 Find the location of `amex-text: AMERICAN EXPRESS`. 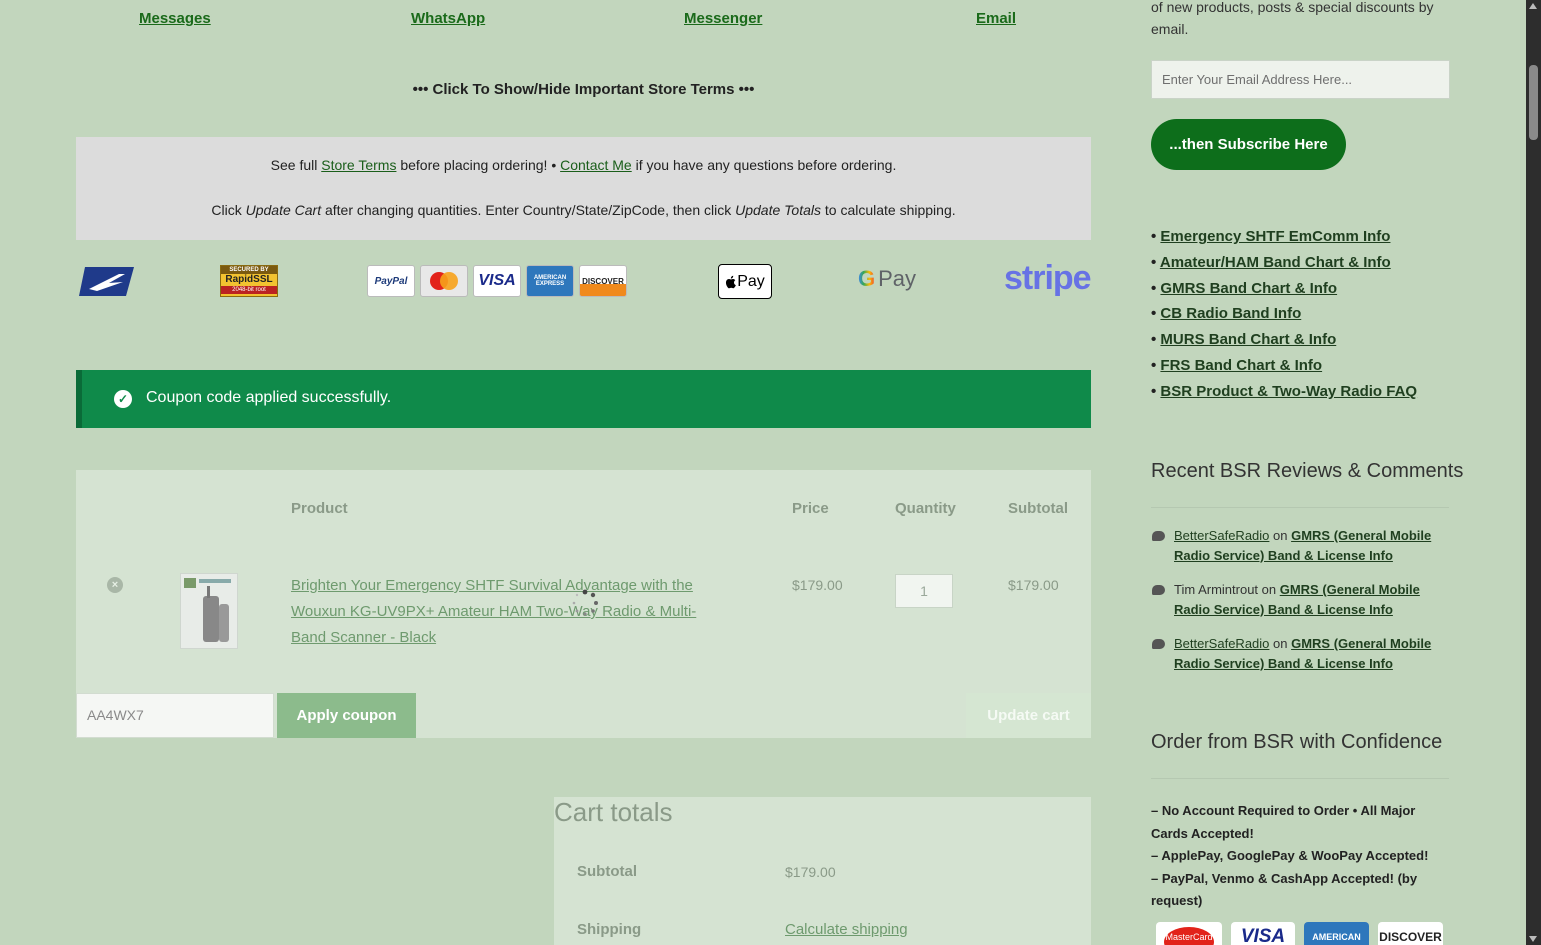

amex-text: AMERICAN EXPRESS is located at coordinates (550, 281).